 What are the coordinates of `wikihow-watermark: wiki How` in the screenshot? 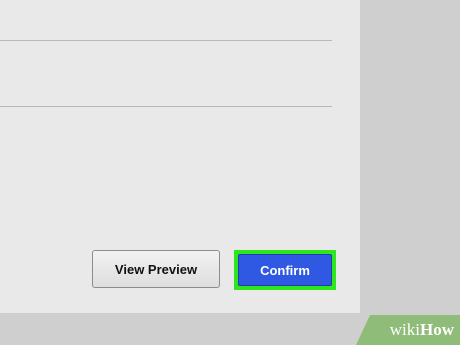 It's located at (408, 330).